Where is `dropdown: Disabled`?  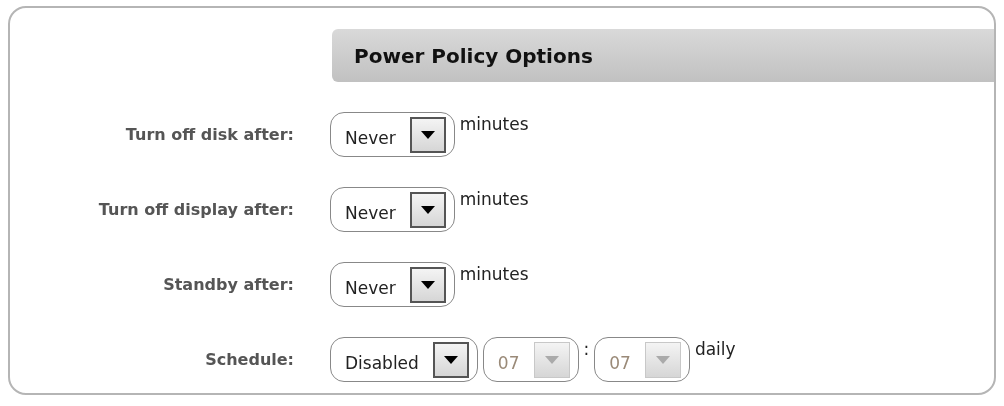
dropdown: Disabled is located at coordinates (404, 359).